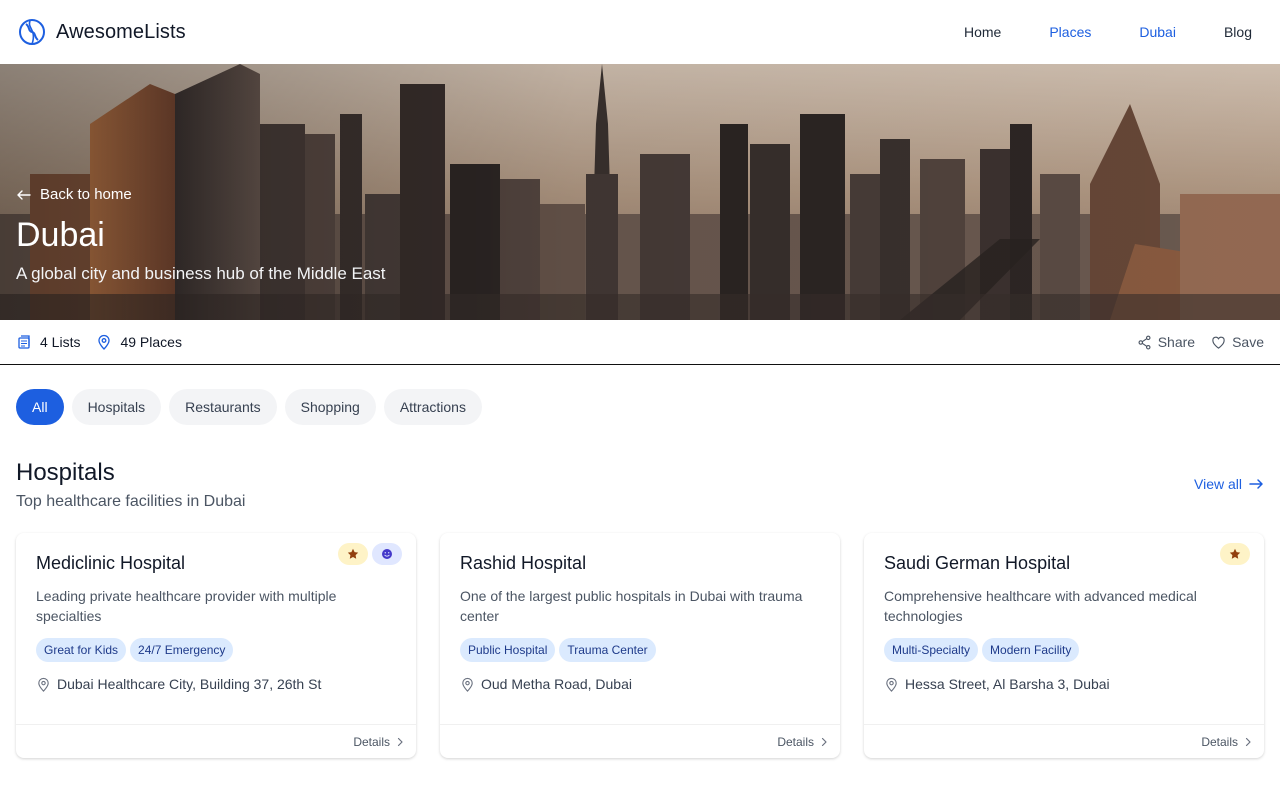 Image resolution: width=1280 pixels, height=800 pixels. I want to click on card-tags: Multi-Specialty Modern Facility, so click(1064, 650).